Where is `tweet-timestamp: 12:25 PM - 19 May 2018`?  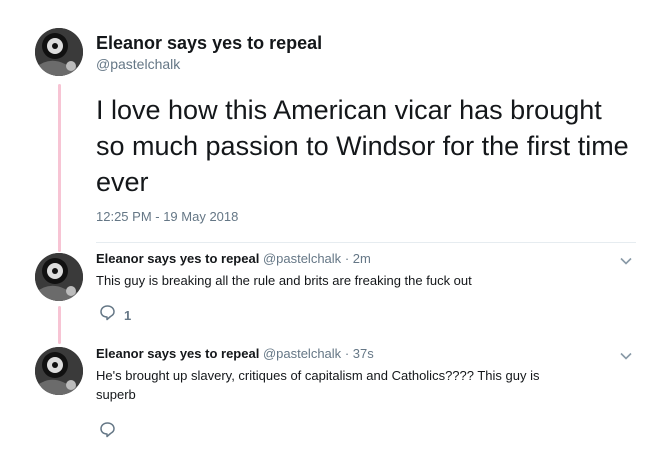 tweet-timestamp: 12:25 PM - 19 May 2018 is located at coordinates (167, 216).